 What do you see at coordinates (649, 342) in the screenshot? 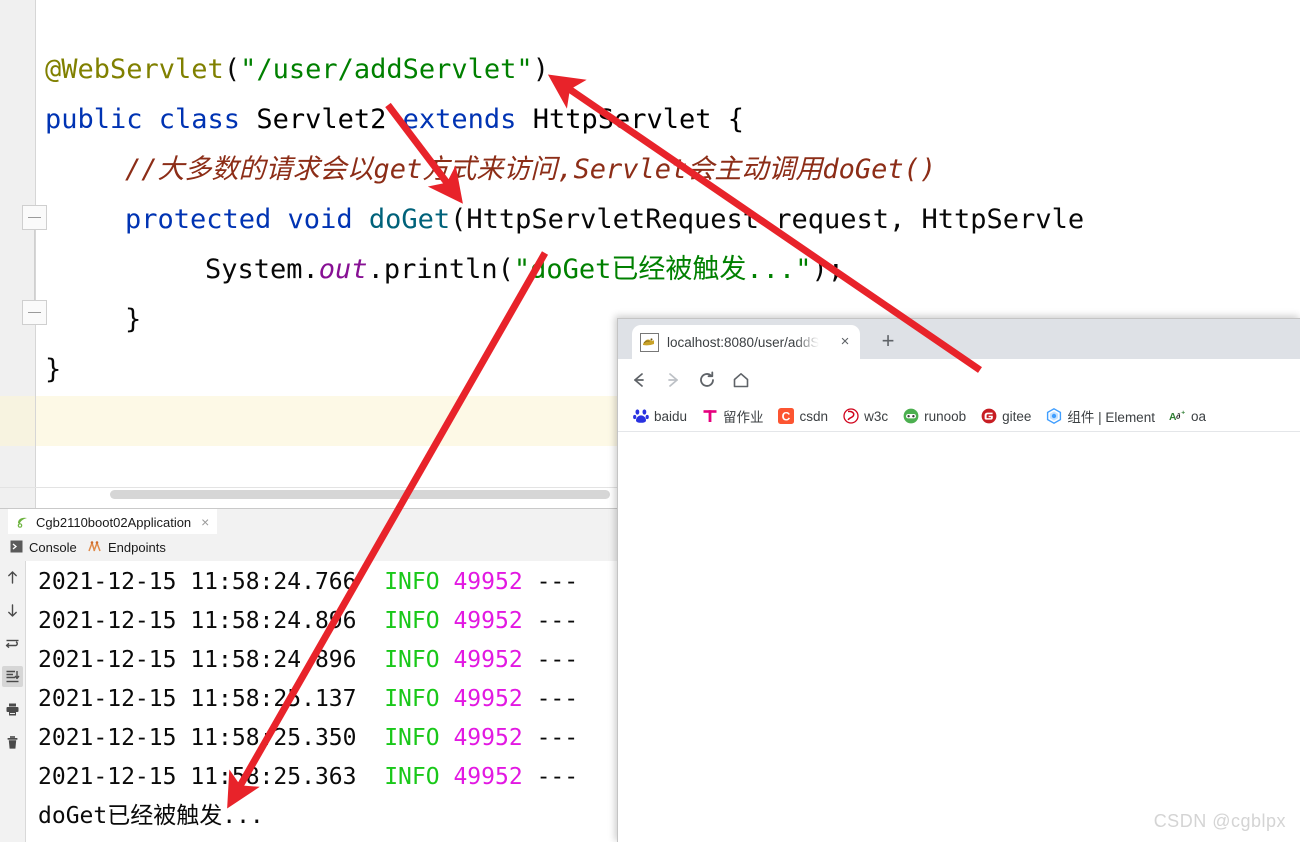
I see `tomcat-favicon` at bounding box center [649, 342].